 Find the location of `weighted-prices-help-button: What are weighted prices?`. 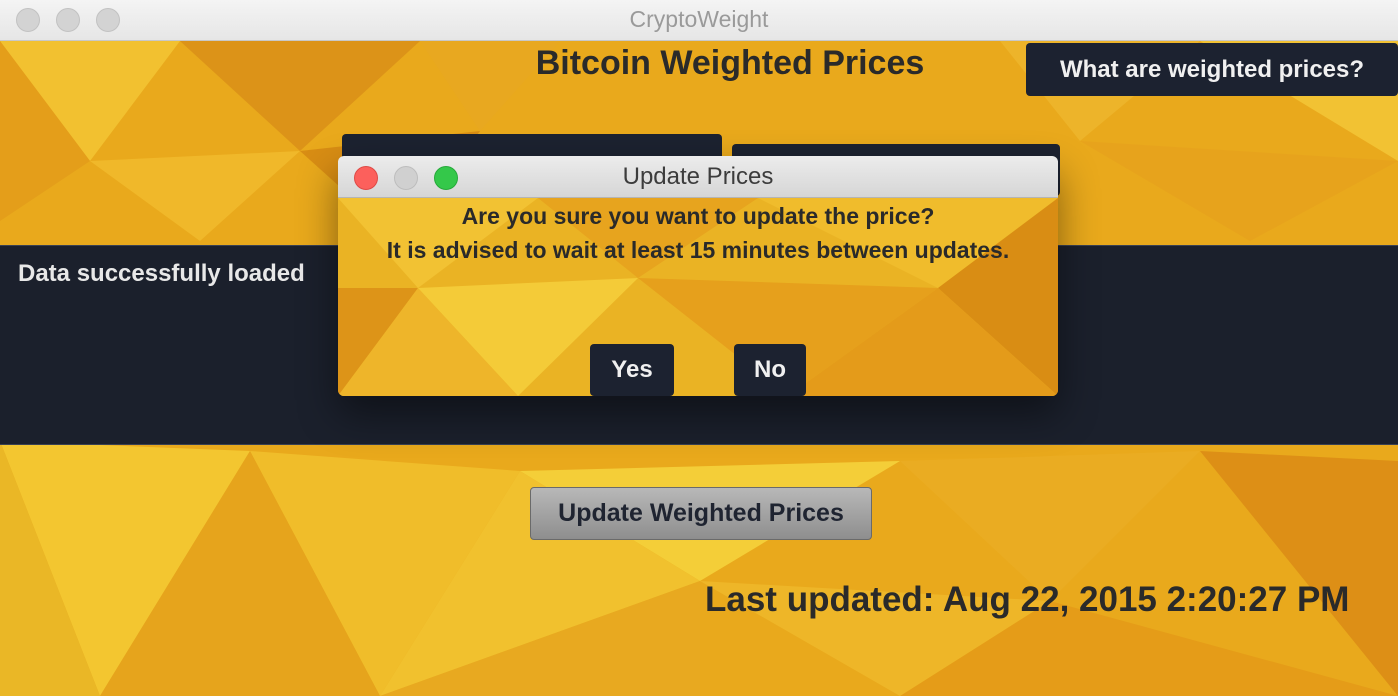

weighted-prices-help-button: What are weighted prices? is located at coordinates (1212, 69).